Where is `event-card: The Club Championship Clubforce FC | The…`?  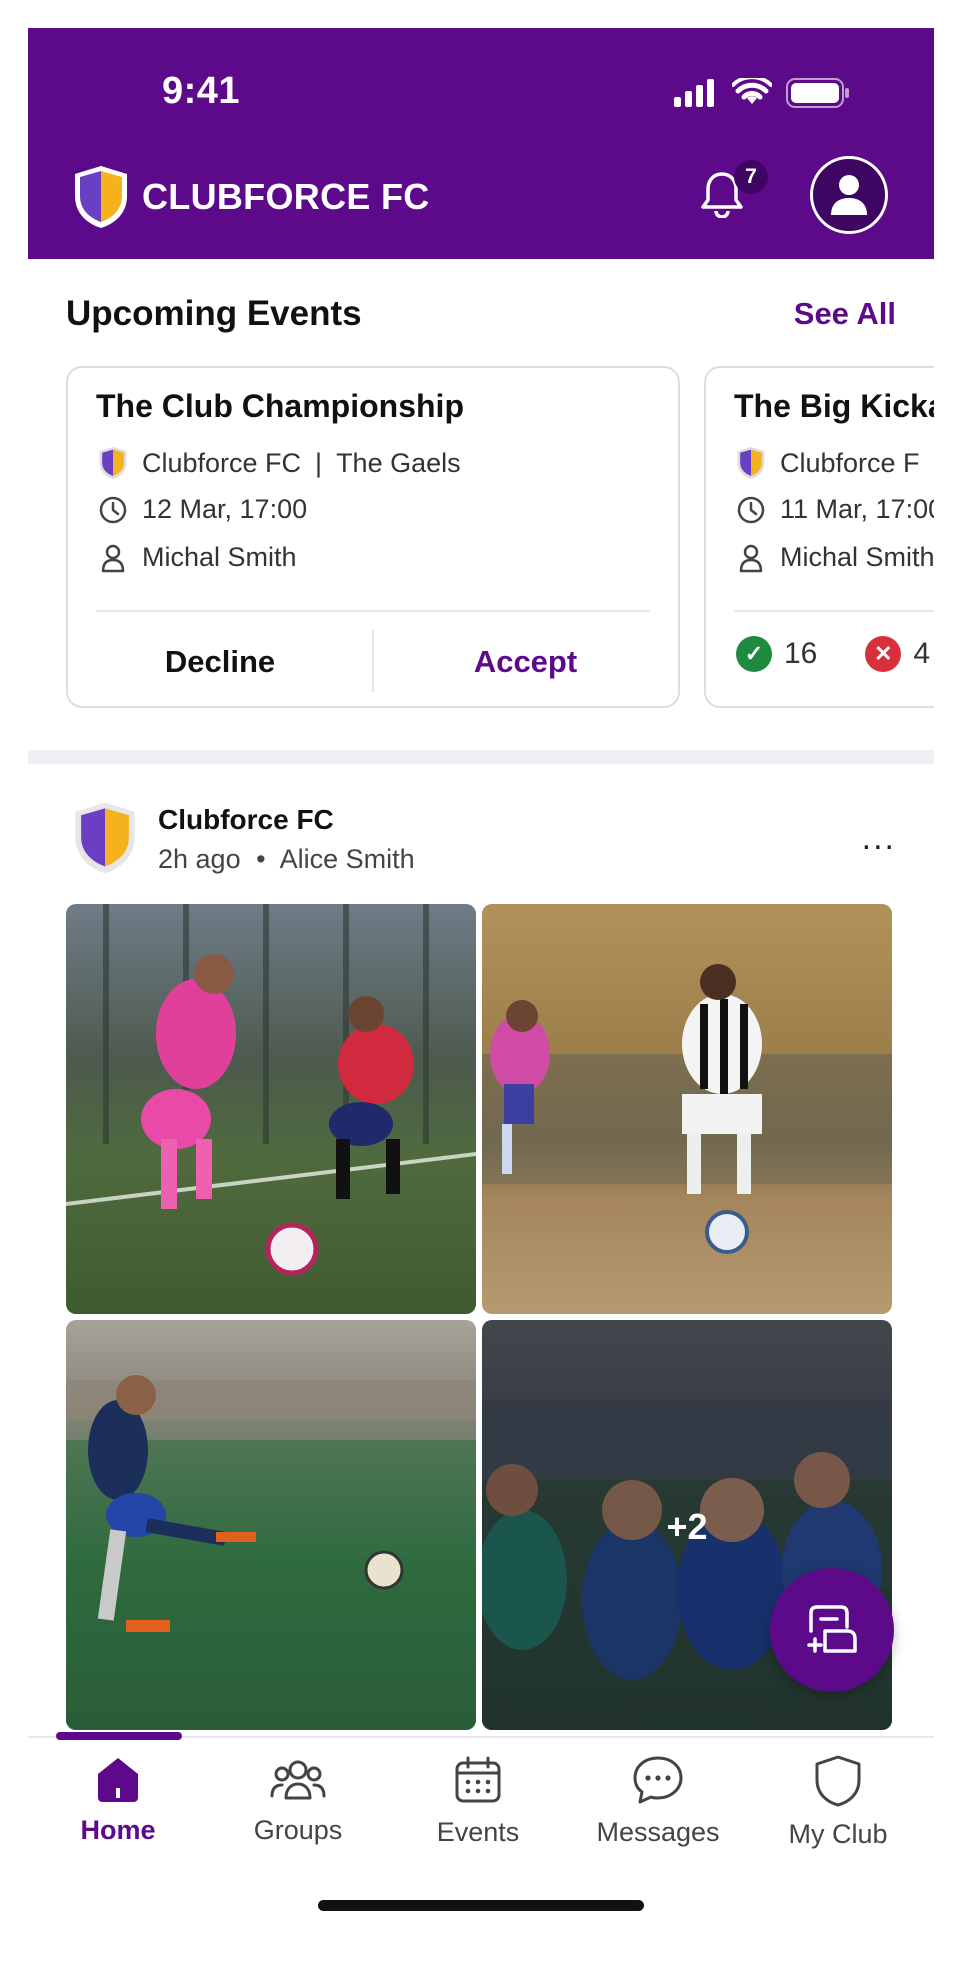
event-card: The Club Championship Clubforce FC | The… is located at coordinates (373, 537).